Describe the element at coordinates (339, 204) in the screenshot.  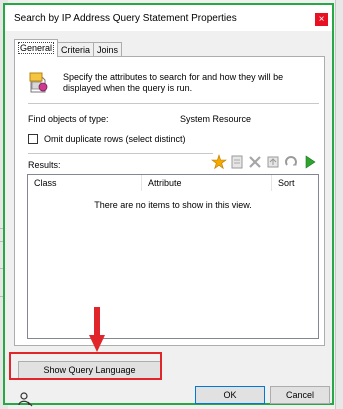
I see `background-window-right` at that location.